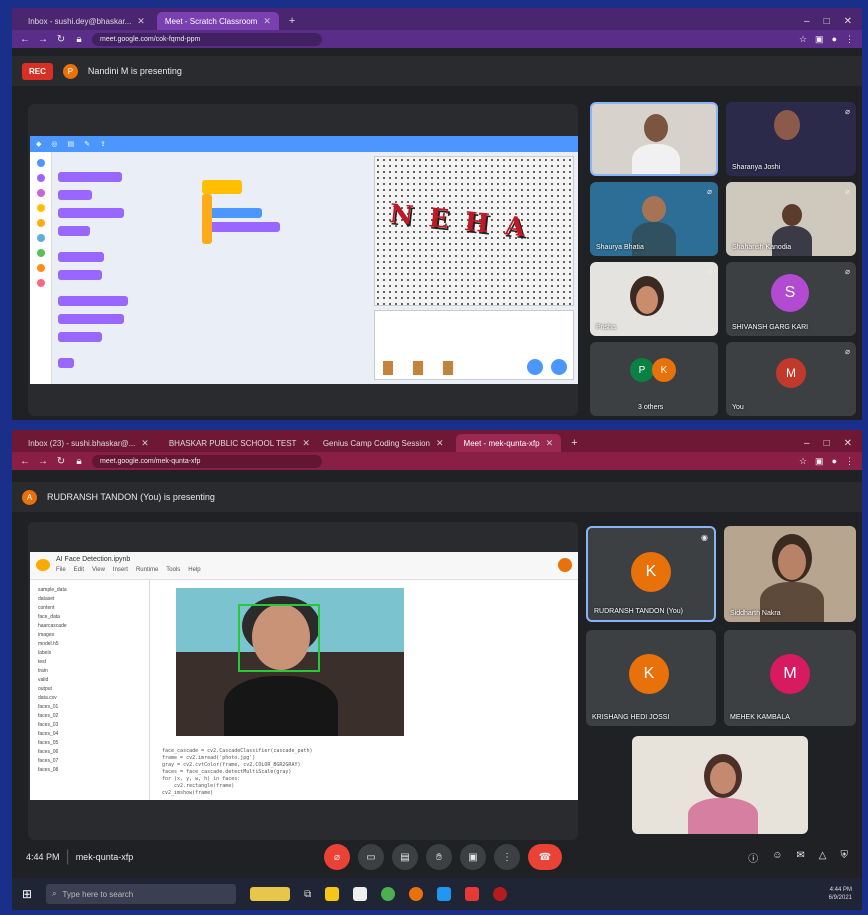  I want to click on menu-edit: Edit, so click(79, 570).